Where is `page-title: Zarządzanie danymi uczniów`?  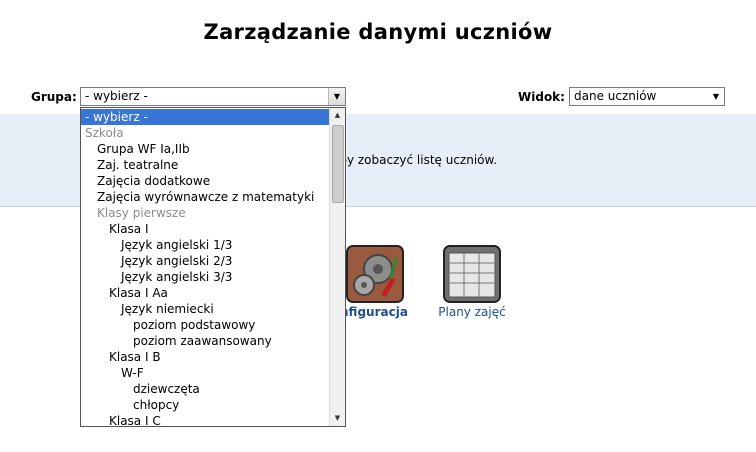
page-title: Zarządzanie danymi uczniów is located at coordinates (378, 32).